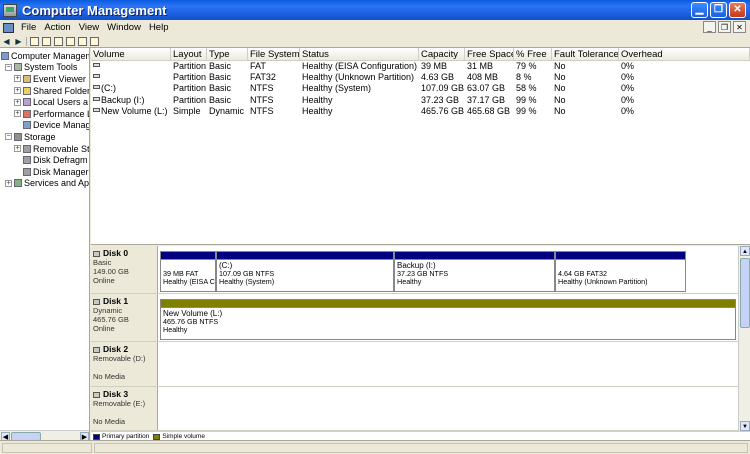  What do you see at coordinates (51, 149) in the screenshot?
I see `tree-item: + Removable St` at bounding box center [51, 149].